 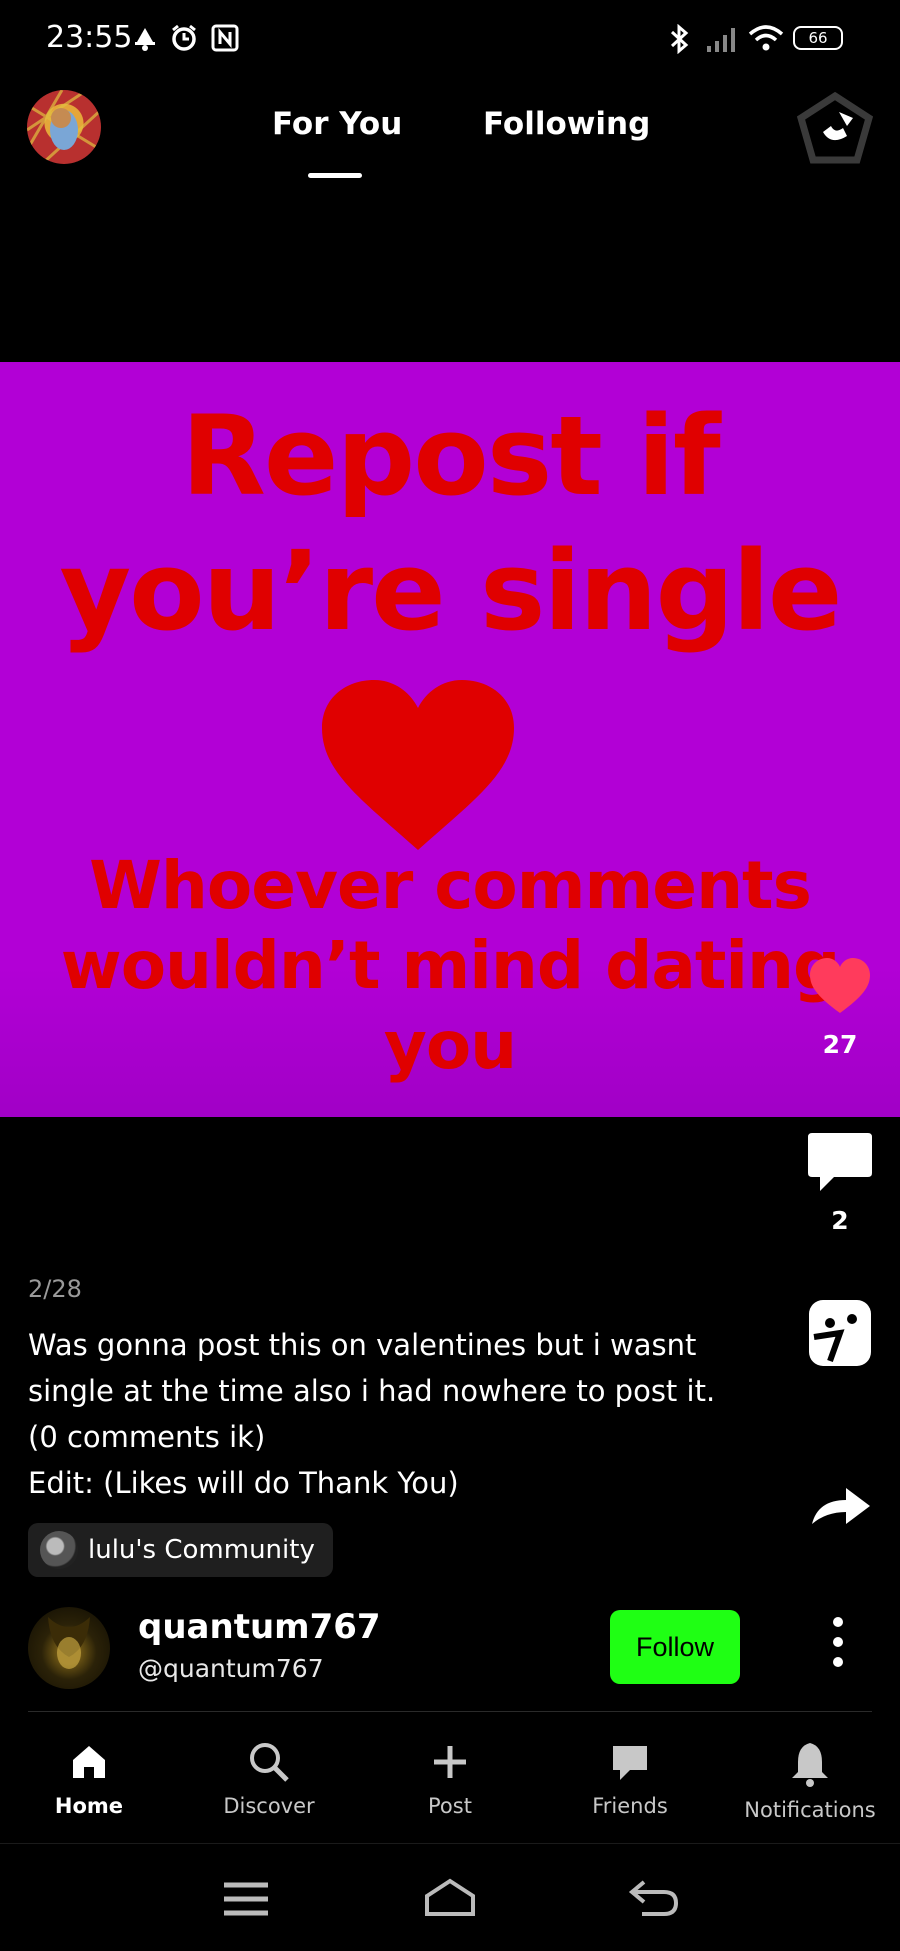 What do you see at coordinates (450, 1045) in the screenshot?
I see `image-text-line5: you` at bounding box center [450, 1045].